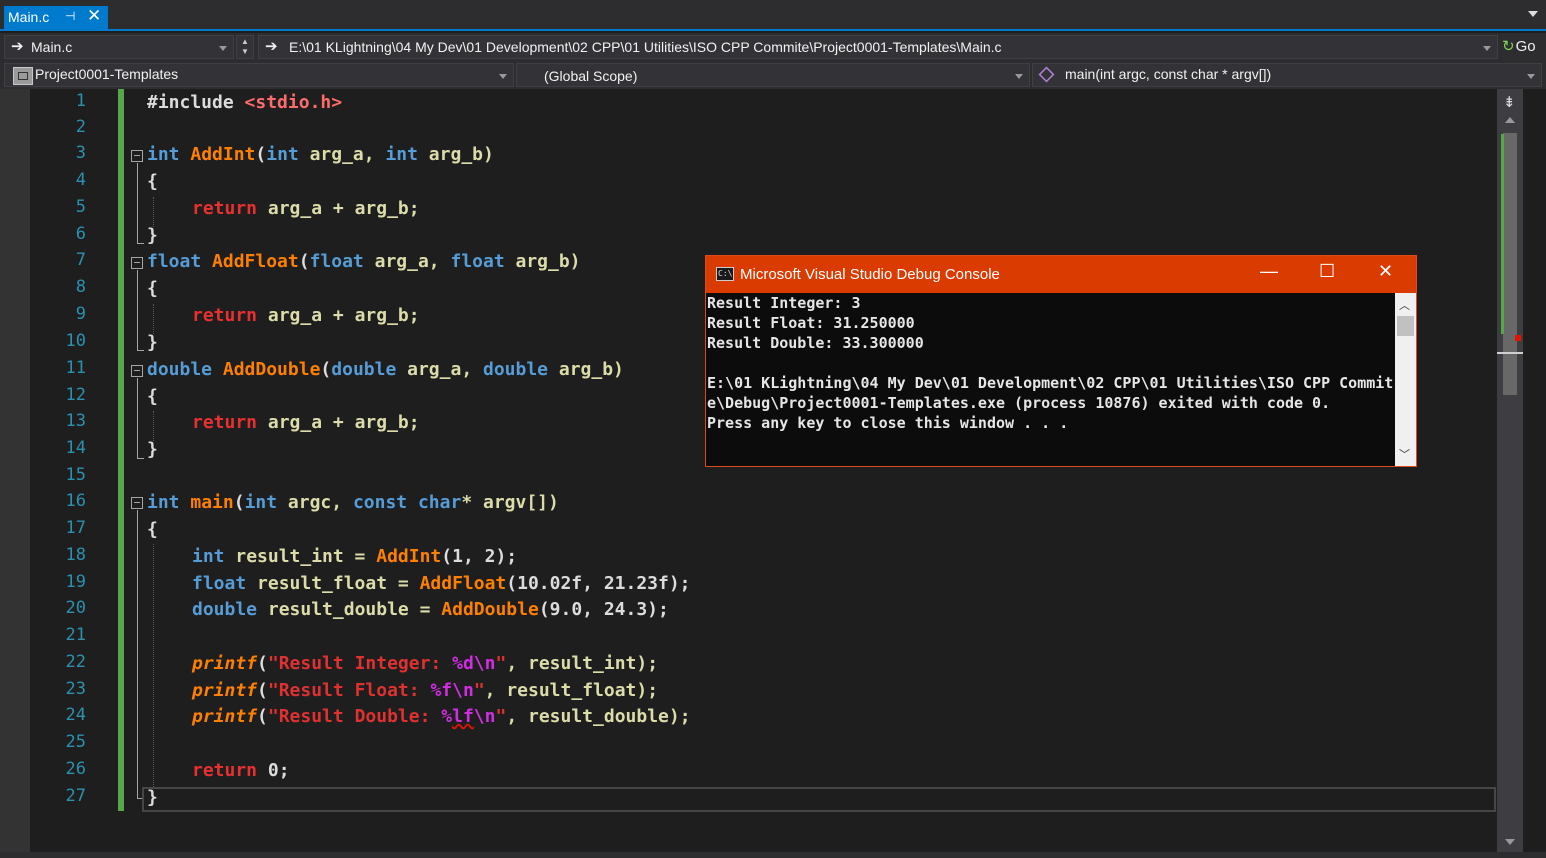 This screenshot has height=858, width=1546. Describe the element at coordinates (241, 770) in the screenshot. I see `code-line-26: return 0;` at that location.